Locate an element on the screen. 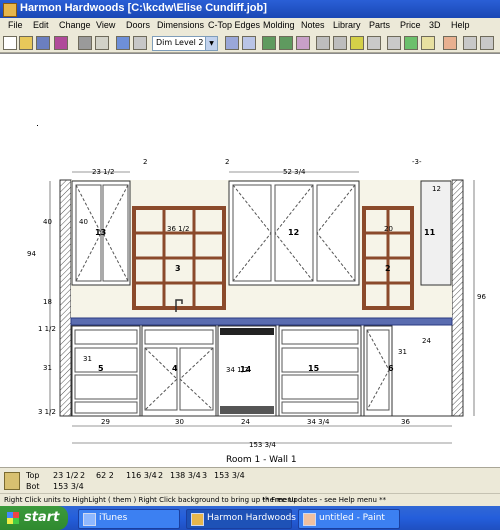  menu-file: File is located at coordinates (15, 25).